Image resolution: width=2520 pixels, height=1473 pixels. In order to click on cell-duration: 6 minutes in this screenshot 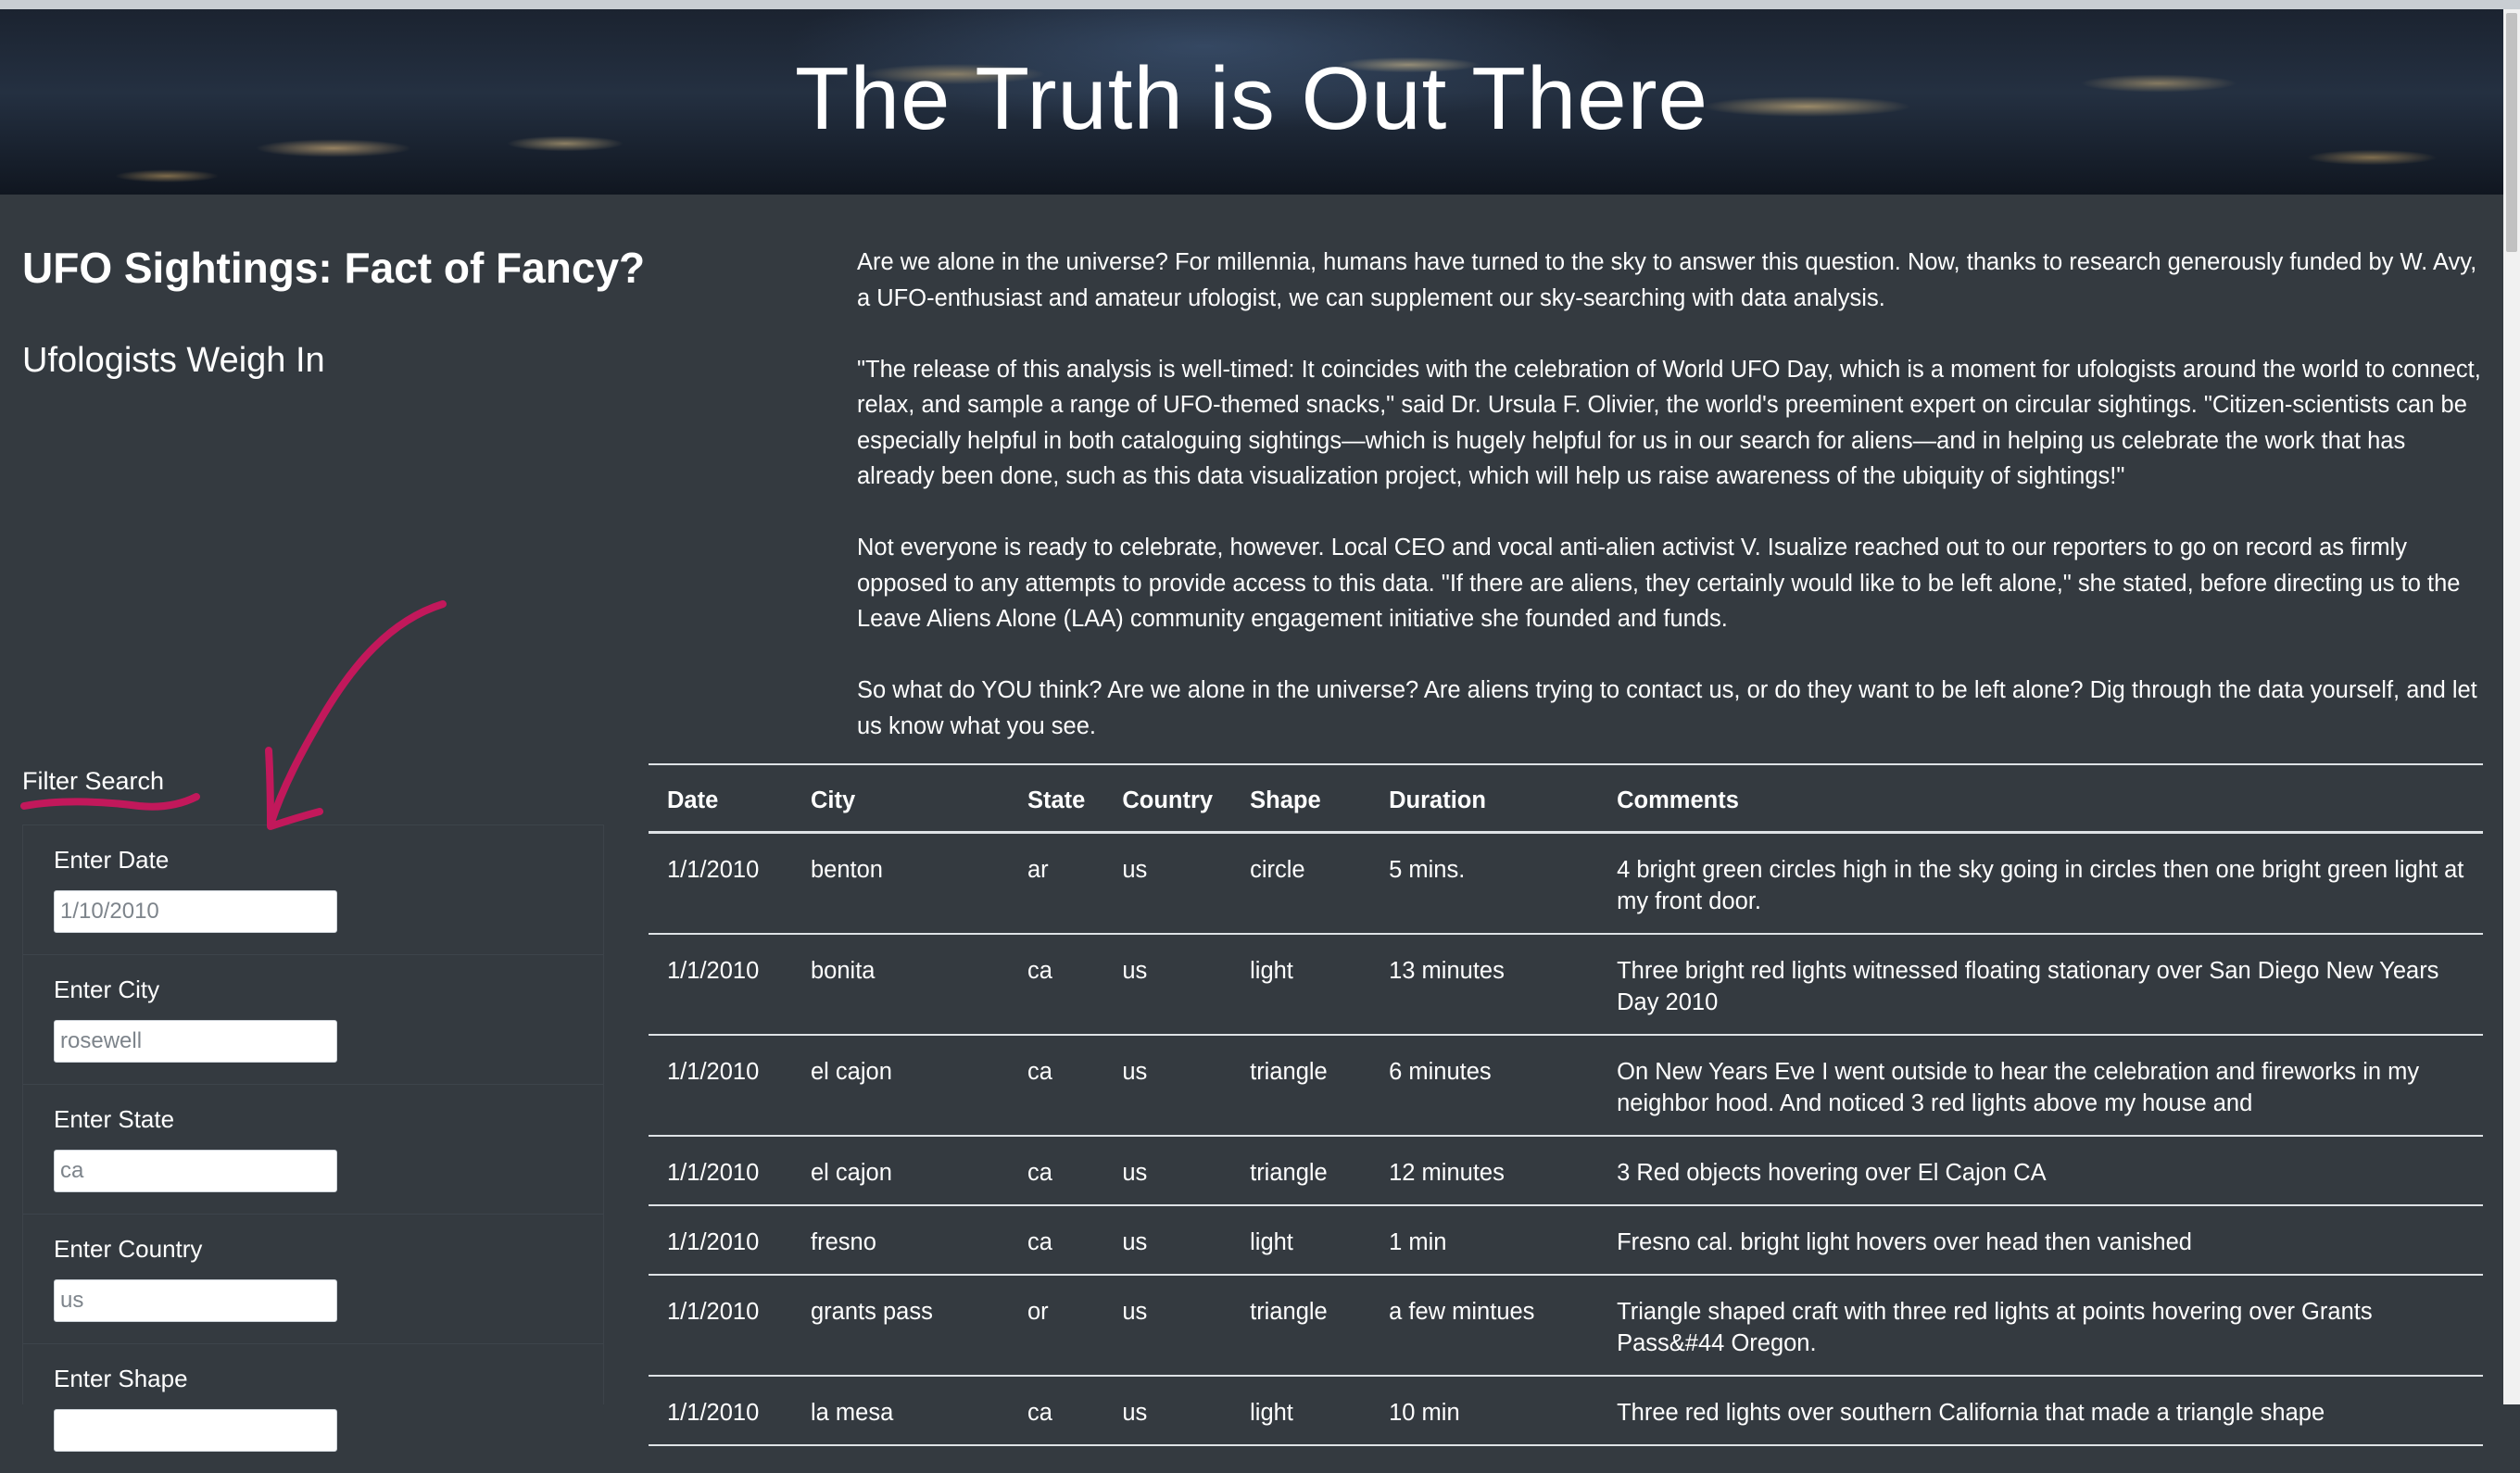, I will do `click(1484, 1086)`.